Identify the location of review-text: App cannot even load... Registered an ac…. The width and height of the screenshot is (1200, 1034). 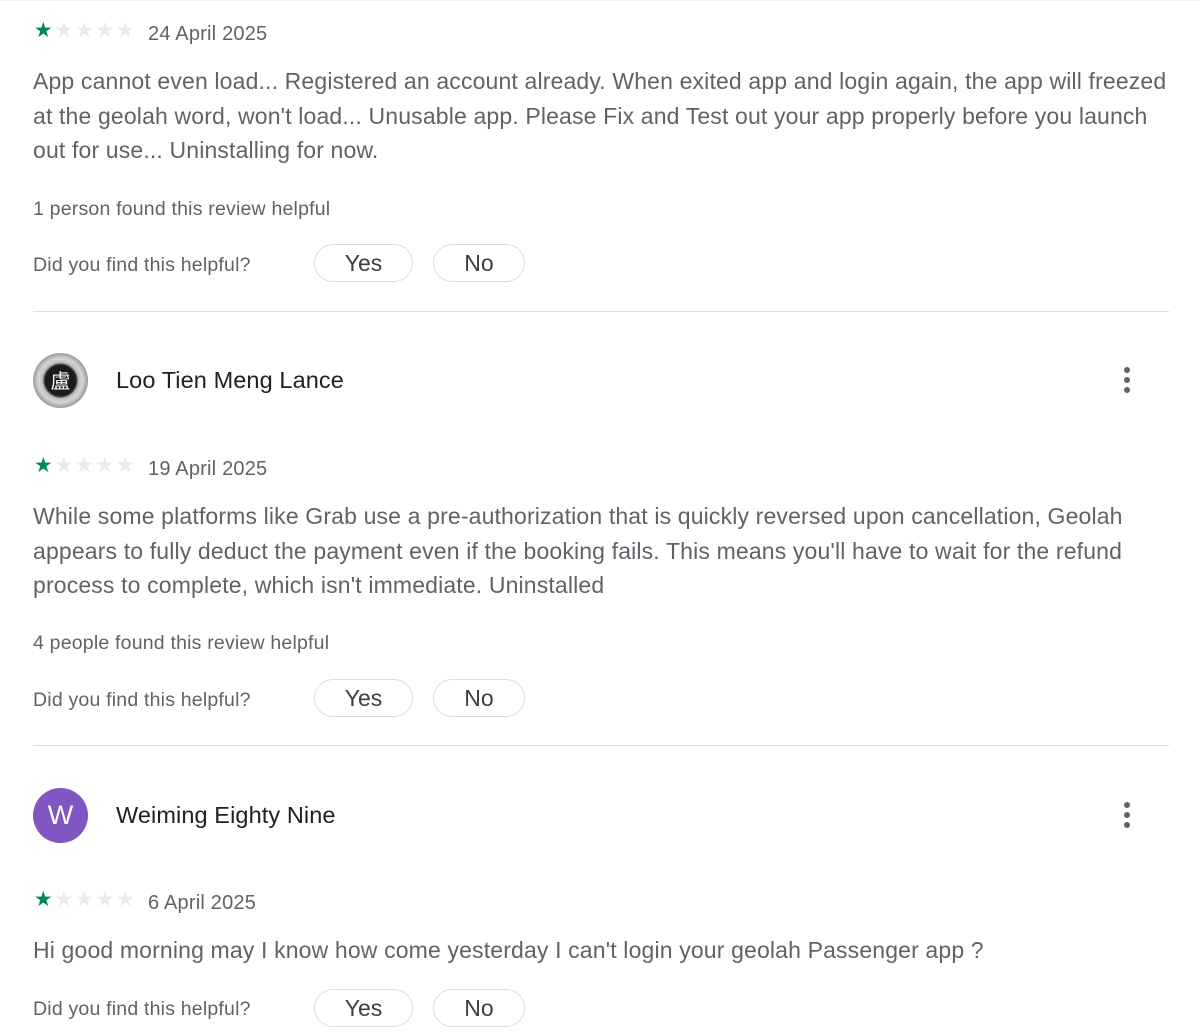
(600, 115).